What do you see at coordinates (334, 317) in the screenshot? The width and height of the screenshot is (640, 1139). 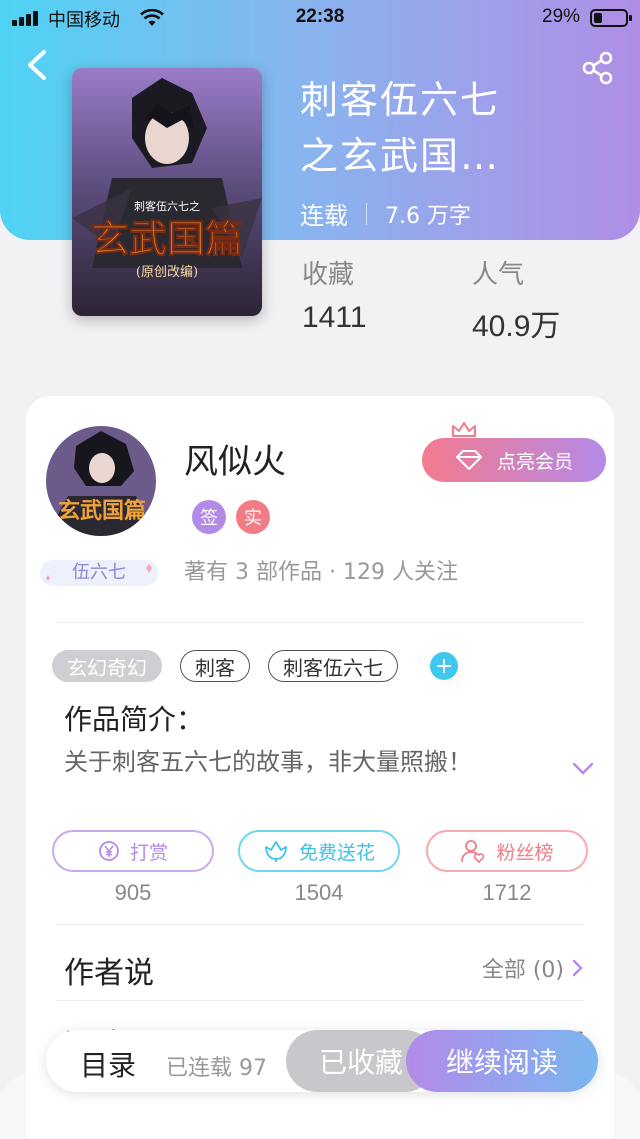 I see `stat-value: 1411` at bounding box center [334, 317].